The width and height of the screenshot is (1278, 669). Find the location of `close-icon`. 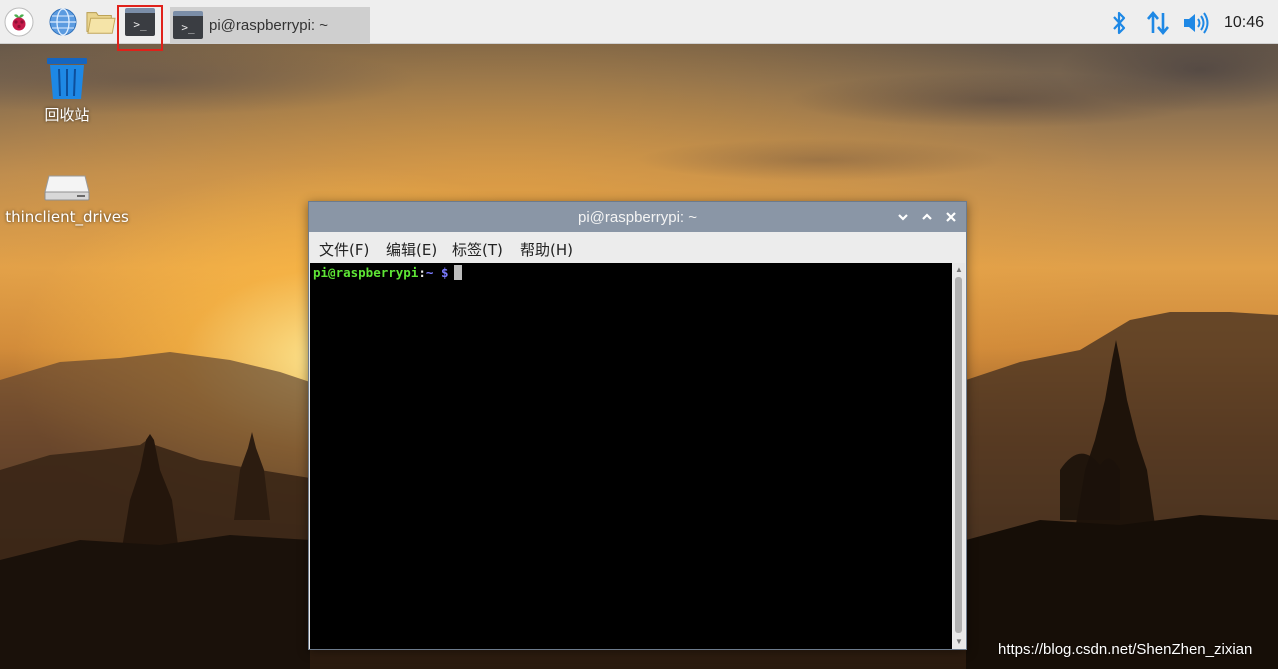

close-icon is located at coordinates (951, 217).